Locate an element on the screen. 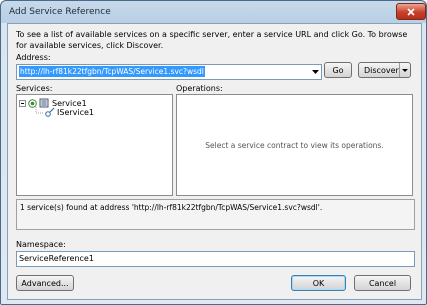 The width and height of the screenshot is (427, 305). cancel-button: Cancel is located at coordinates (382, 283).